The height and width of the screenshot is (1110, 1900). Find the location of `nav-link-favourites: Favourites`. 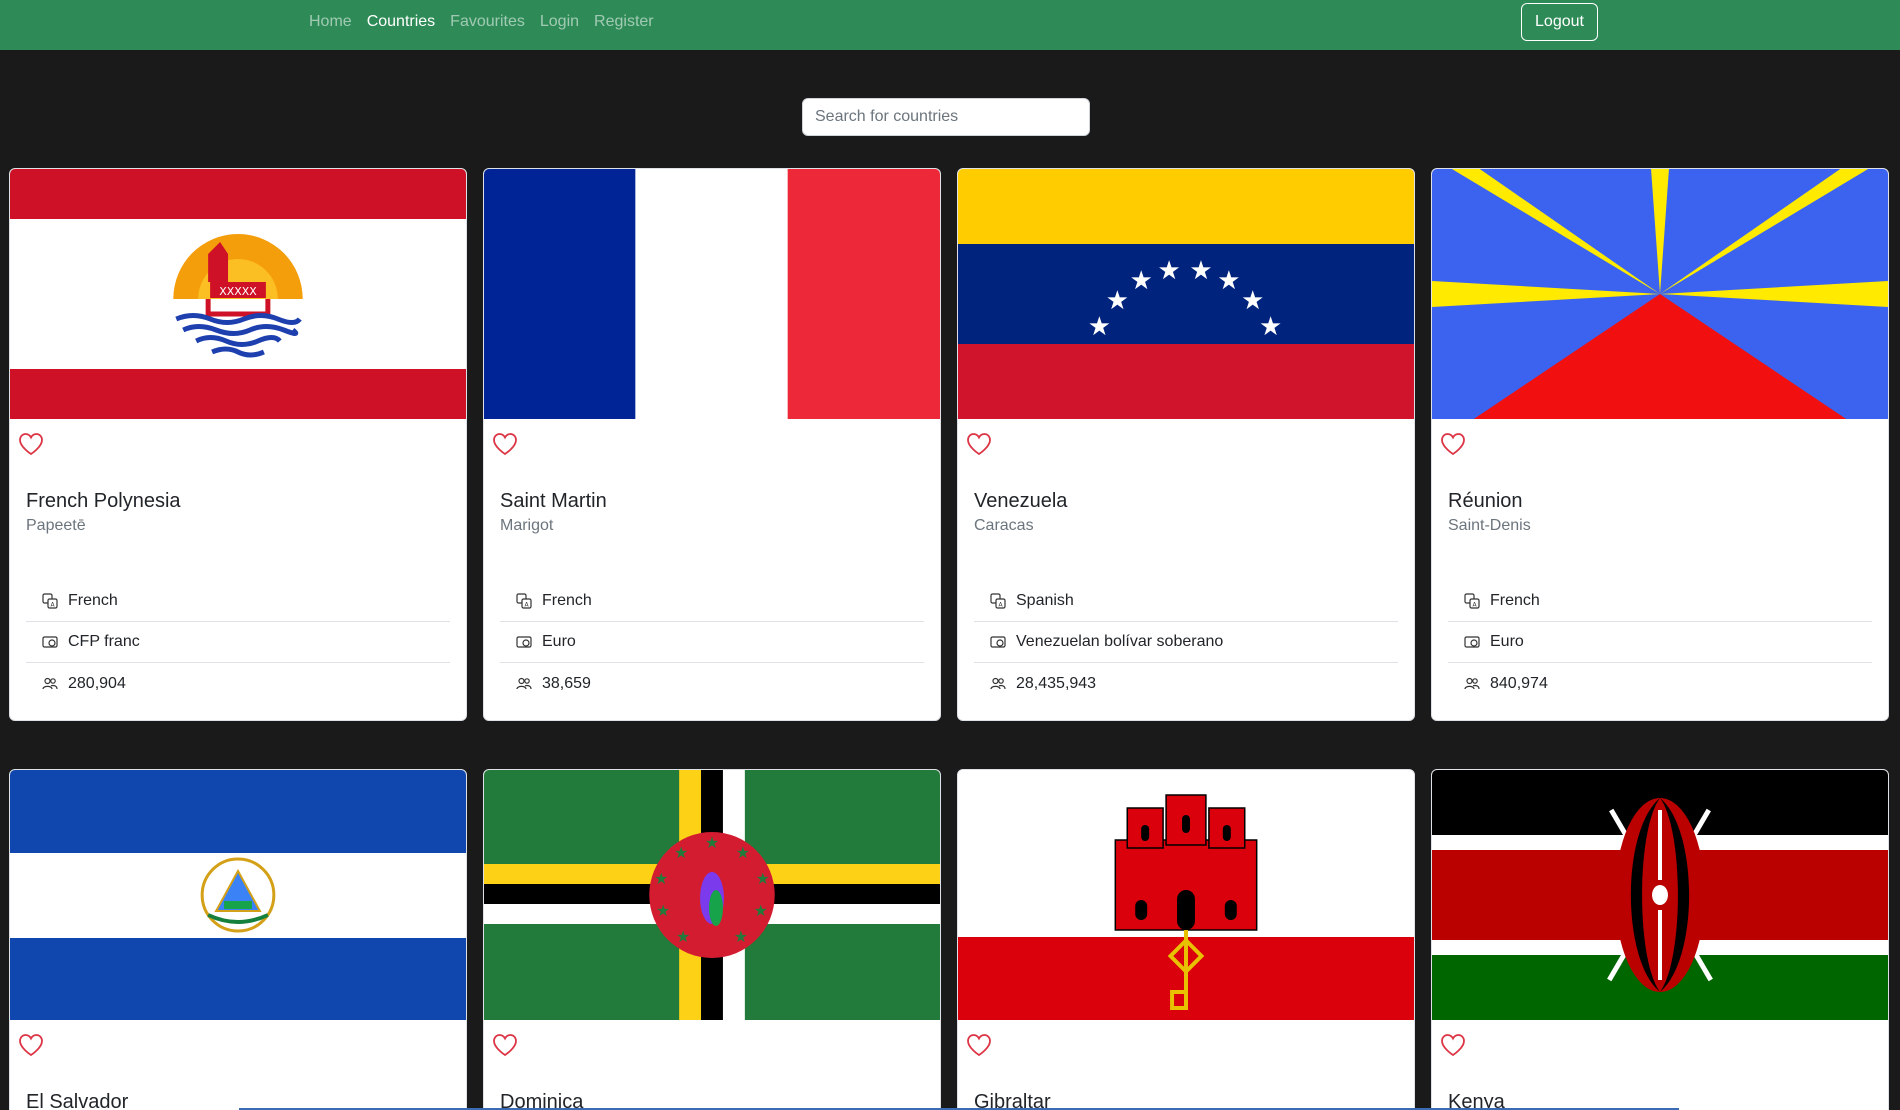

nav-link-favourites: Favourites is located at coordinates (487, 22).